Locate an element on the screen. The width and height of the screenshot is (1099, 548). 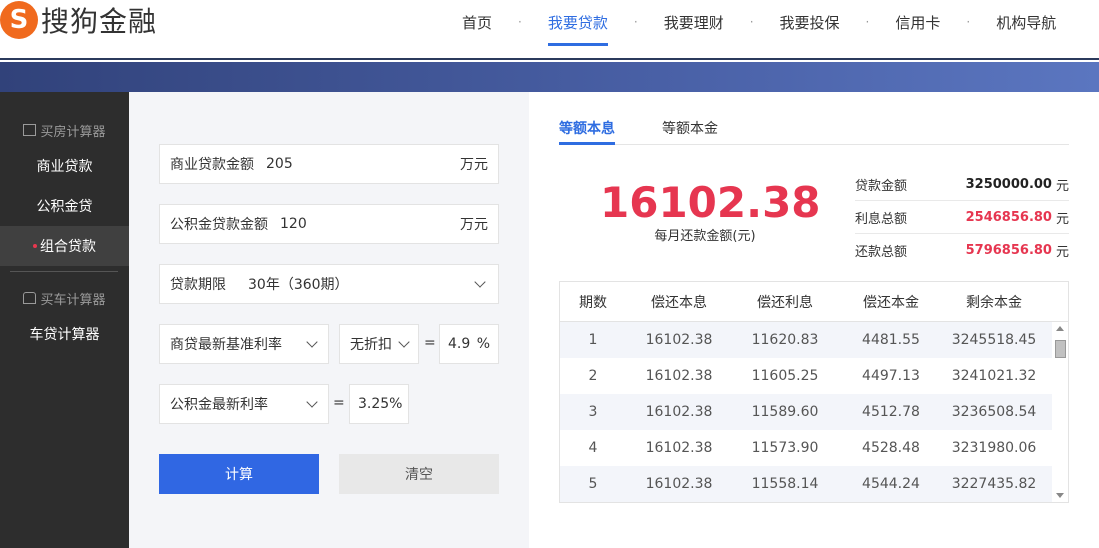
table-scrollbar is located at coordinates (1060, 412).